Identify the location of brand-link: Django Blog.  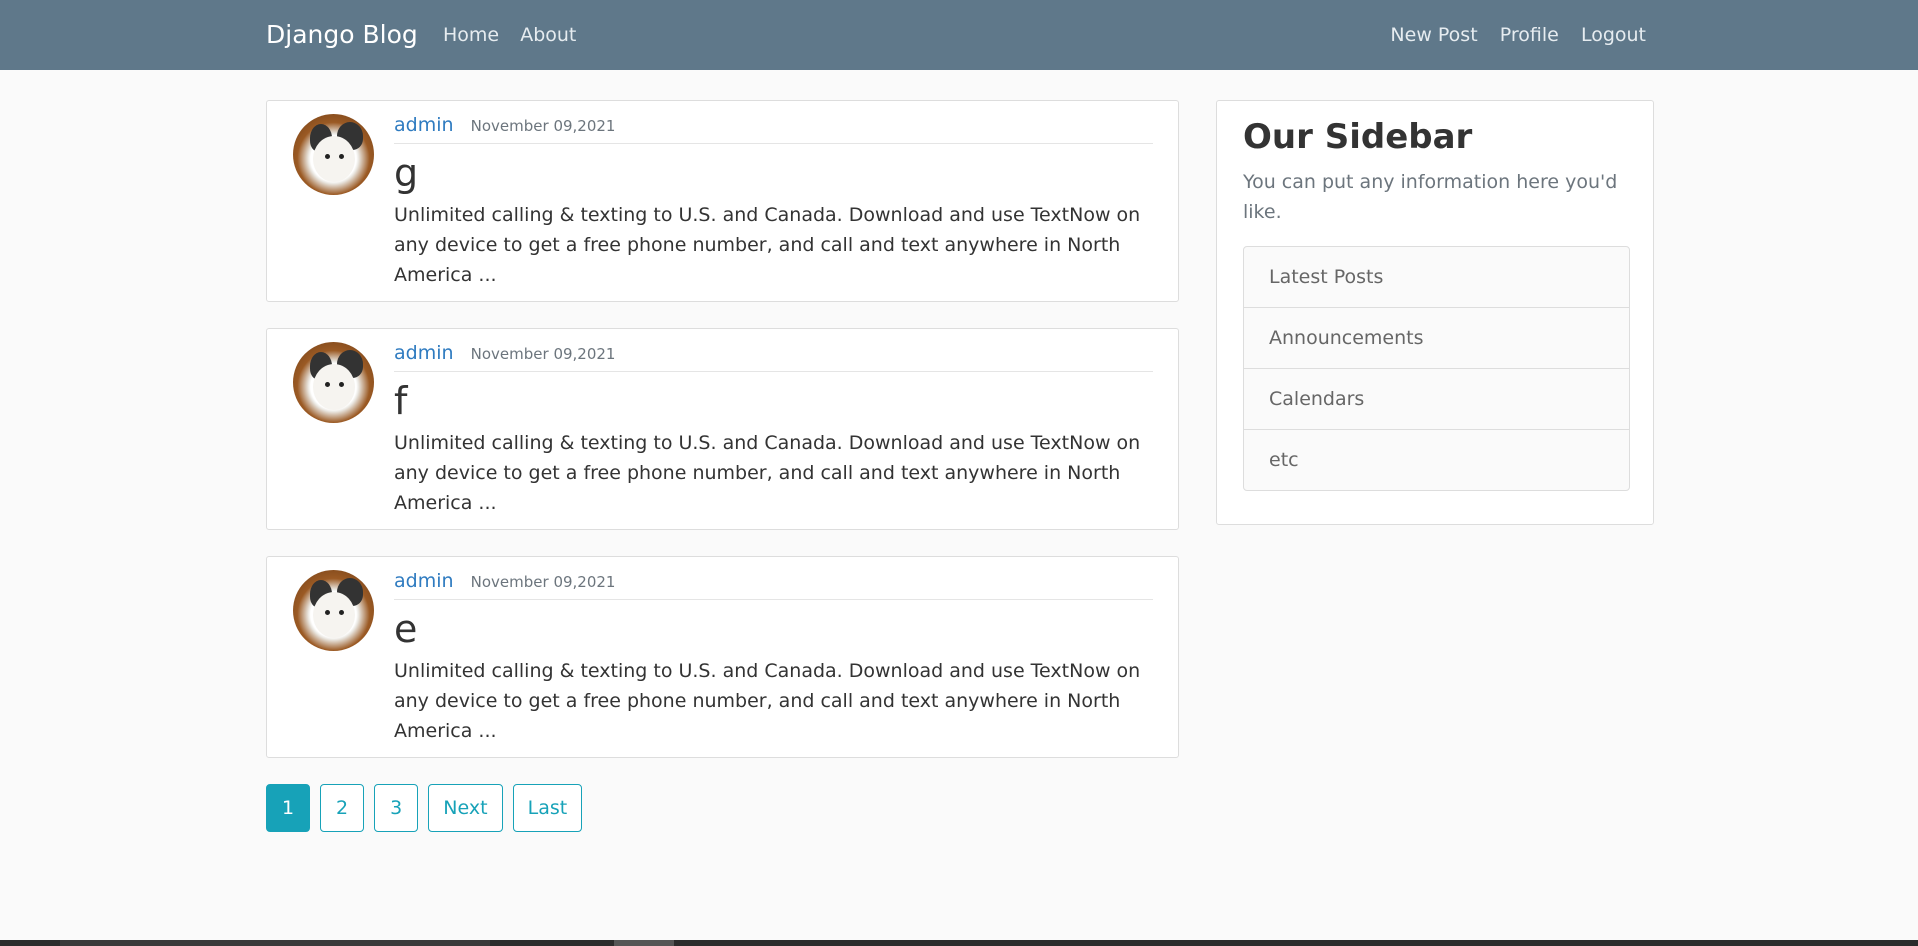
(342, 34).